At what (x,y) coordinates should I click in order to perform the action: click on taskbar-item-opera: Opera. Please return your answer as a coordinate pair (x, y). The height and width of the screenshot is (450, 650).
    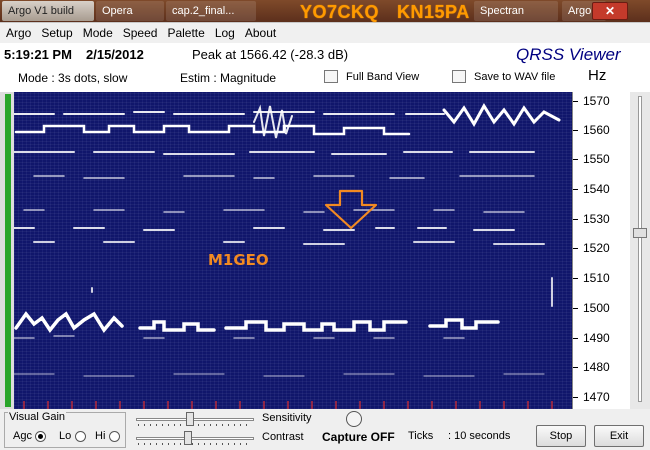
    Looking at the image, I should click on (130, 11).